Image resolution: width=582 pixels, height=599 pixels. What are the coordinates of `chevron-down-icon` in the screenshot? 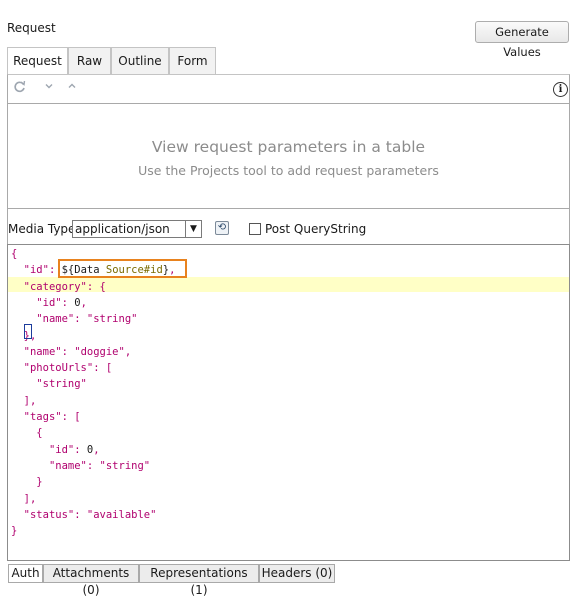 It's located at (49, 87).